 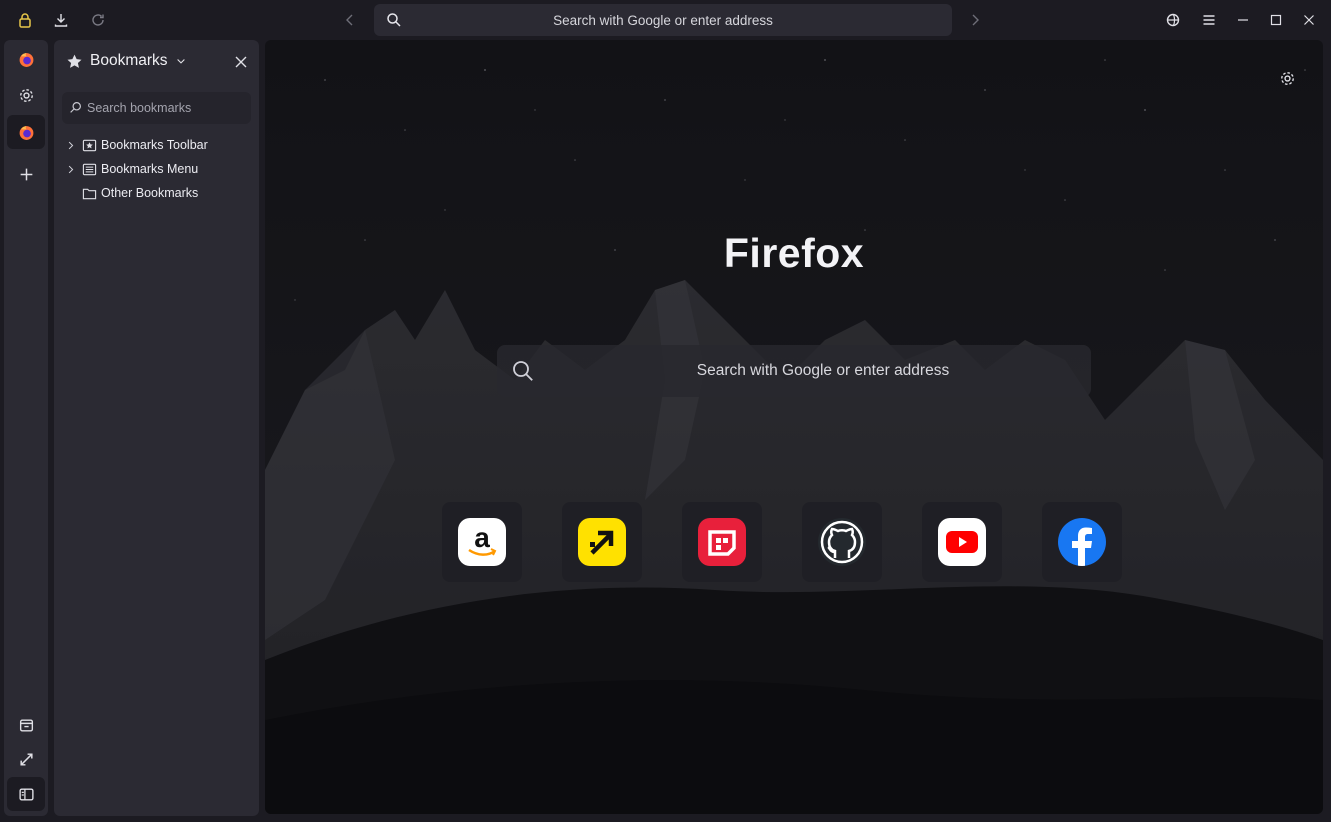 I want to click on download-icon, so click(x=61, y=20).